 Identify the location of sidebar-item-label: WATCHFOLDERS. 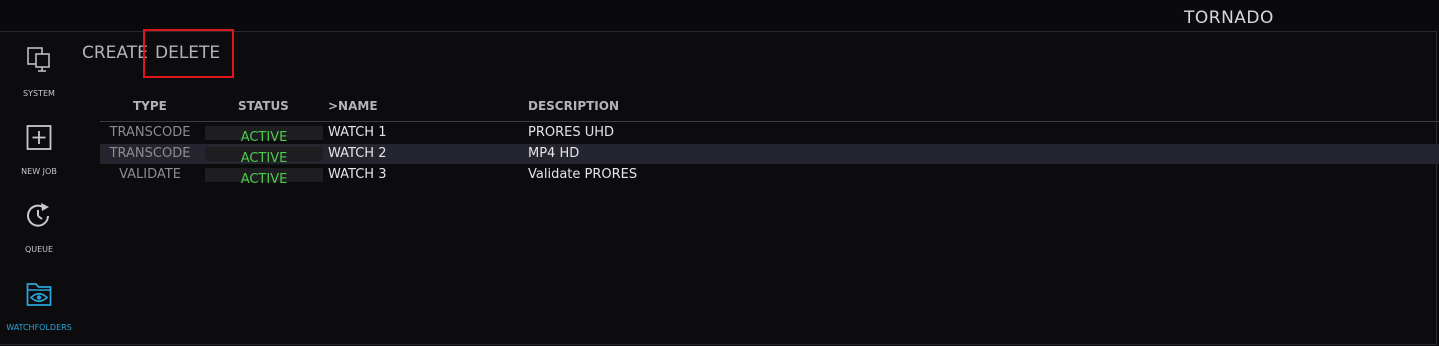
(39, 327).